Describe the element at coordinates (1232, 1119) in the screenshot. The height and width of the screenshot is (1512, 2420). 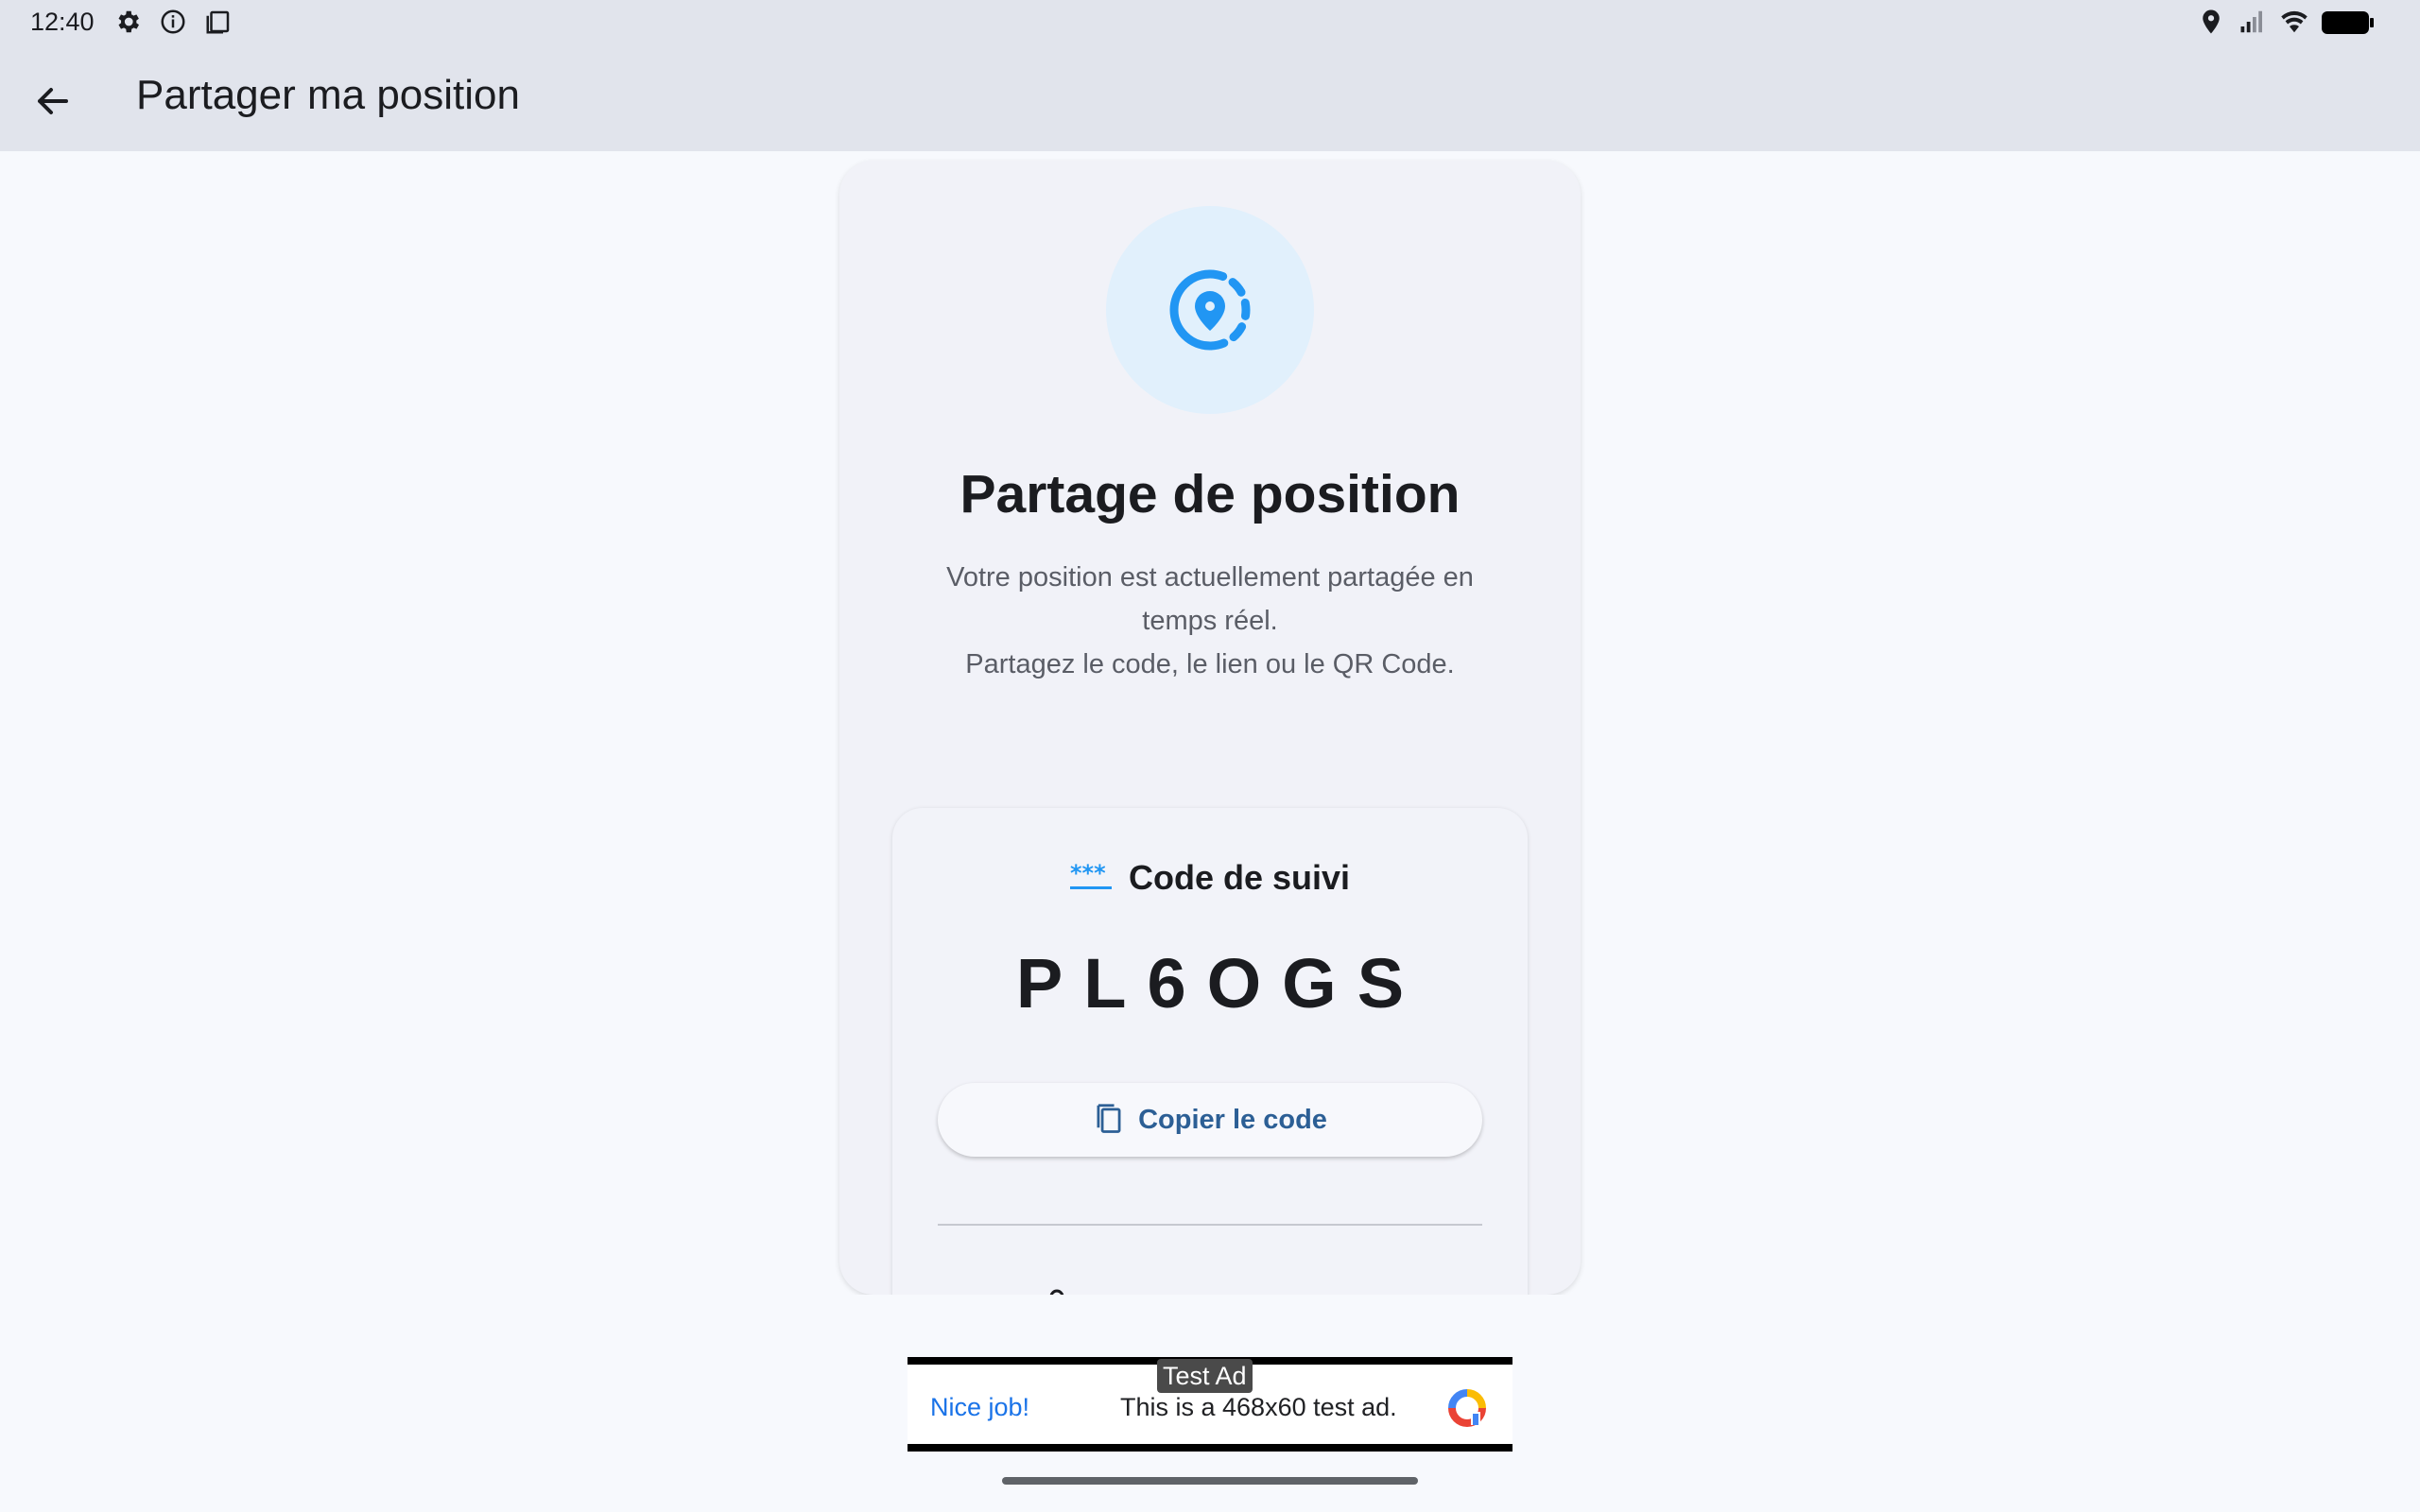
I see `copy-code-label: Copier le code` at that location.